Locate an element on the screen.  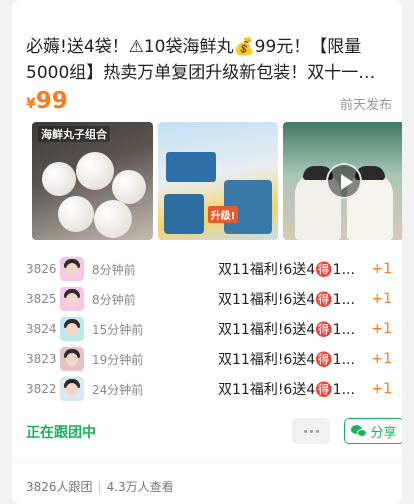
wechat-icon is located at coordinates (359, 431).